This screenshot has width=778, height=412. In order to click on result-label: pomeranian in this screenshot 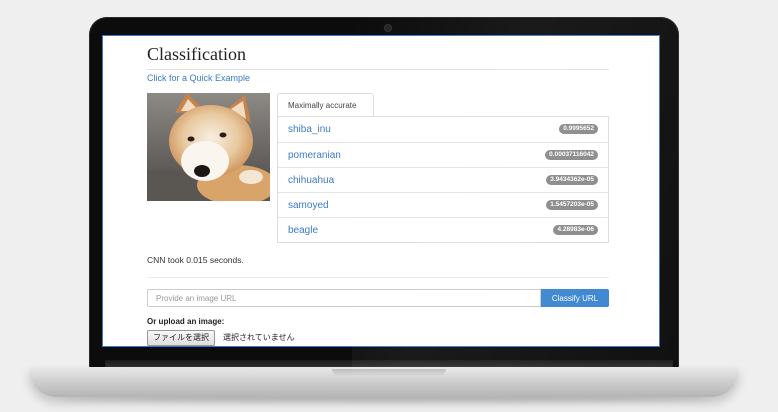, I will do `click(314, 155)`.